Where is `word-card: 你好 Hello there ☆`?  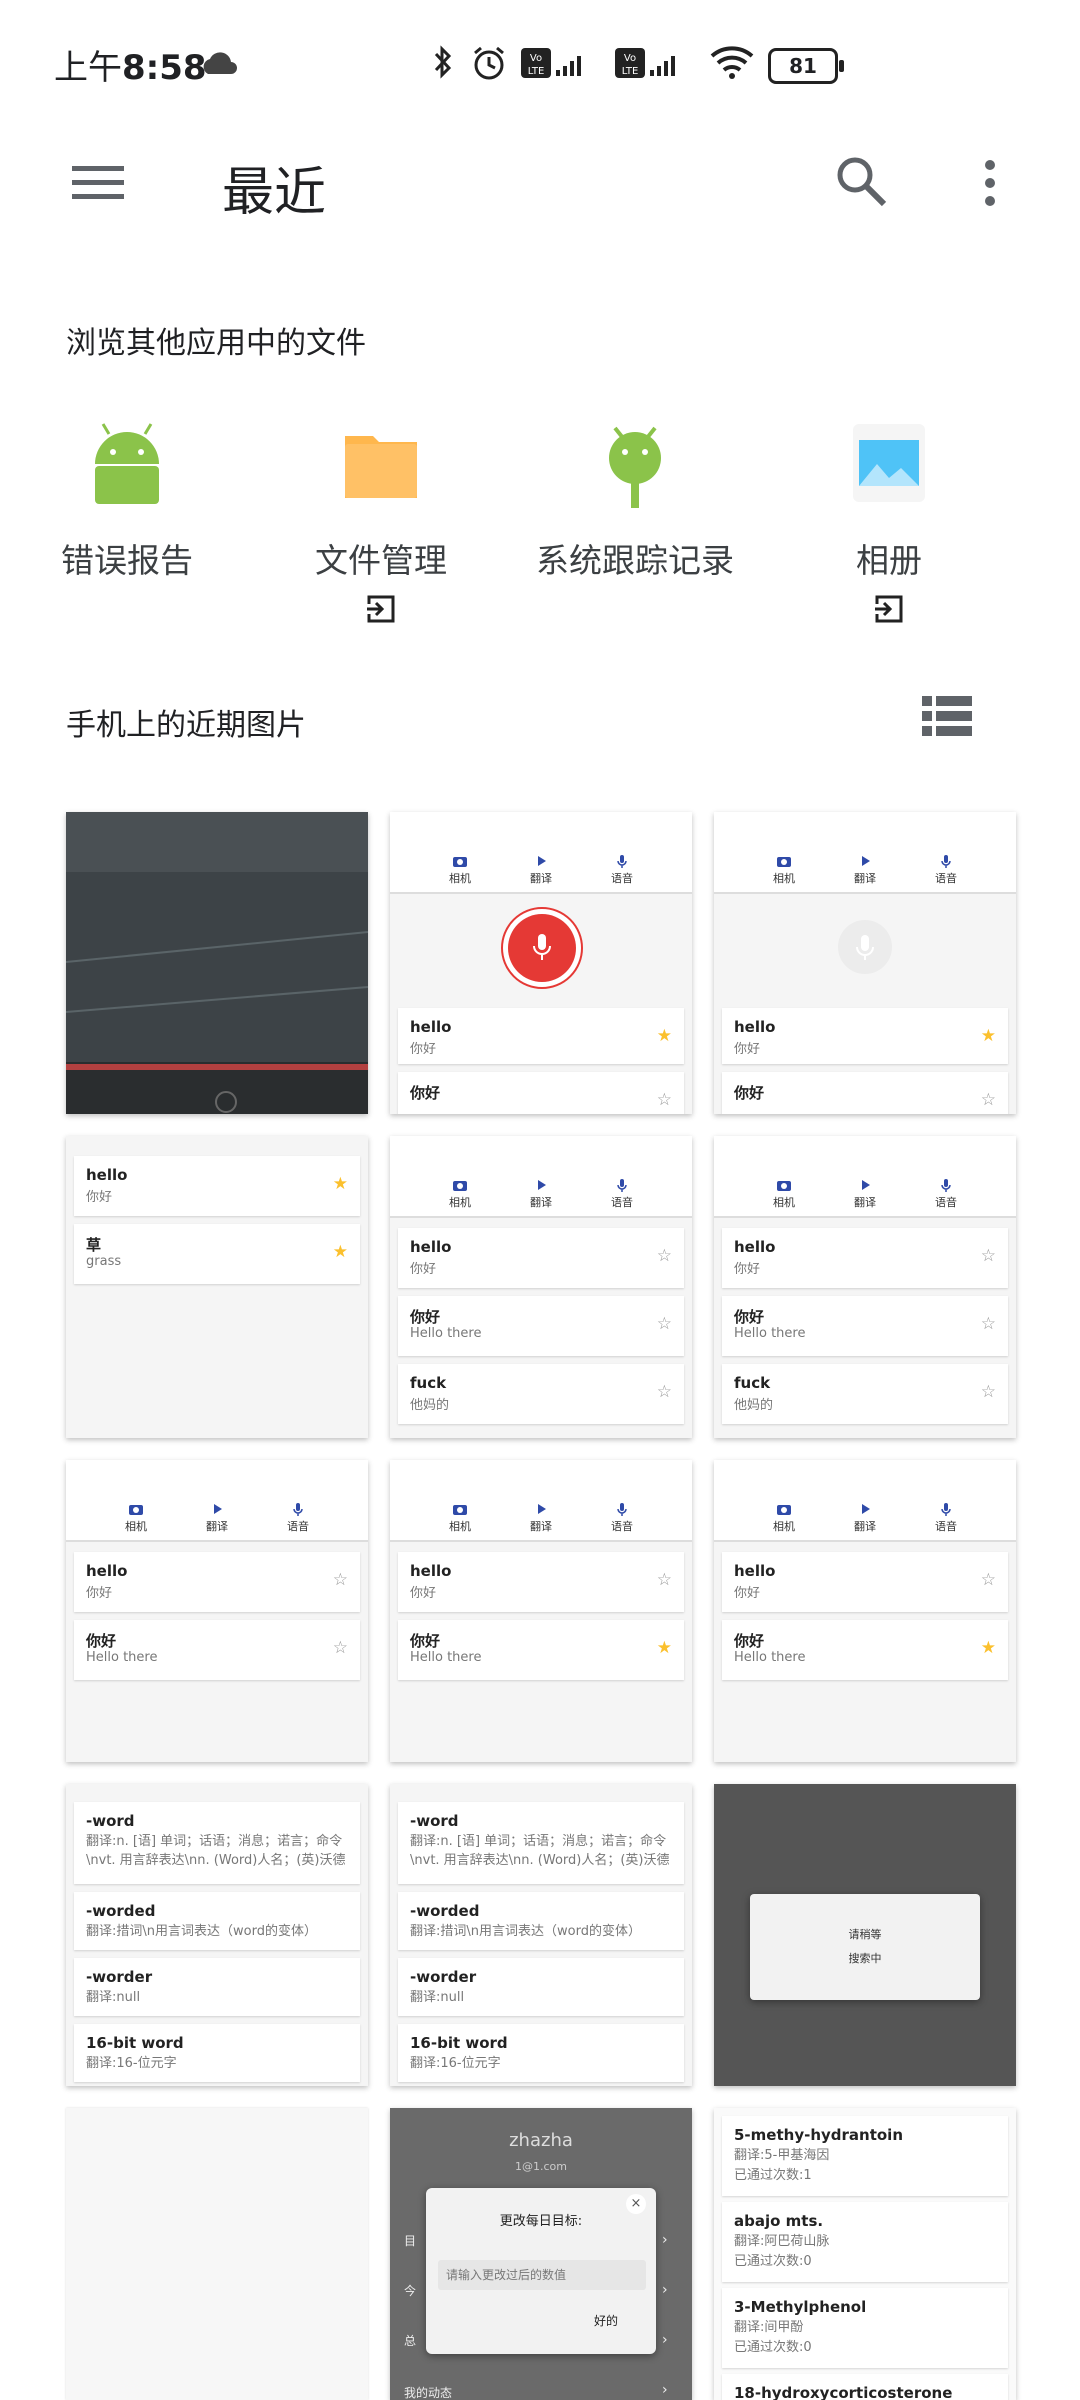
word-card: 你好 Hello there ☆ is located at coordinates (217, 1650).